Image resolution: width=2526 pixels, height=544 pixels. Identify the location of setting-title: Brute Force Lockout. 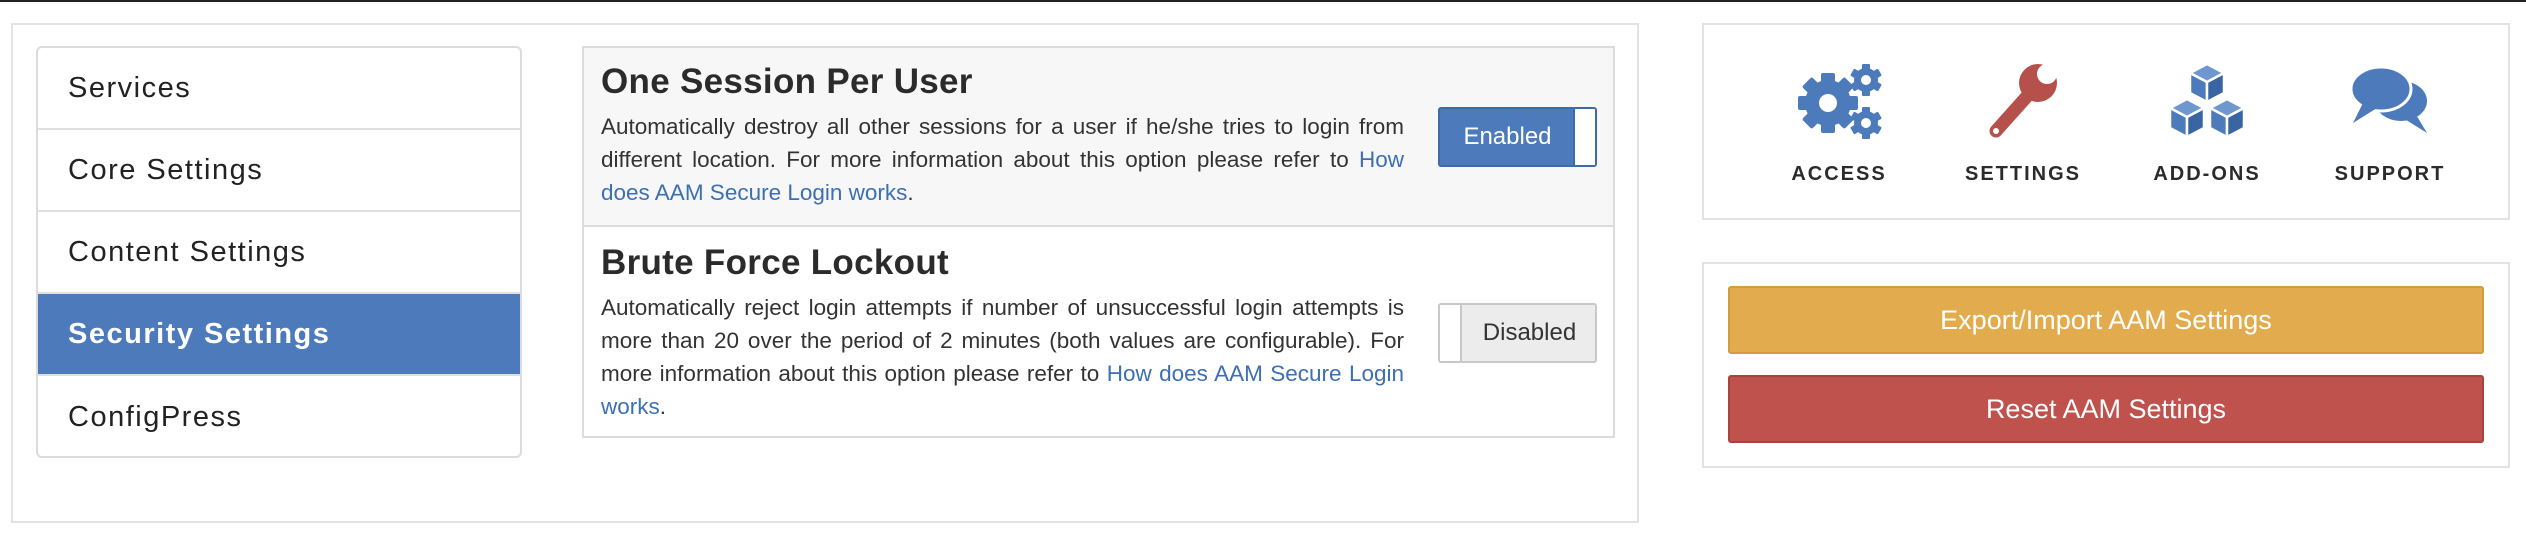
(775, 262).